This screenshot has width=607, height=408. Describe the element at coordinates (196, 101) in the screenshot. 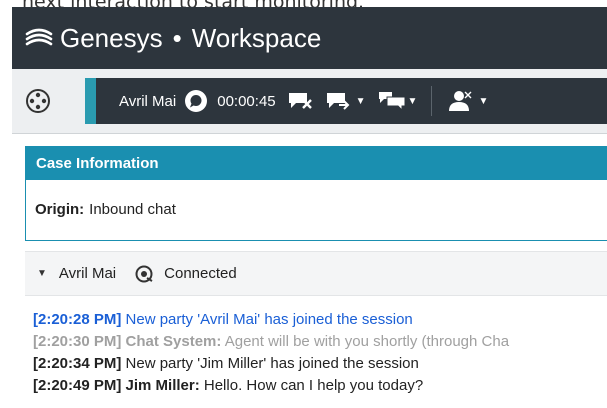

I see `chat-bubble-icon` at that location.